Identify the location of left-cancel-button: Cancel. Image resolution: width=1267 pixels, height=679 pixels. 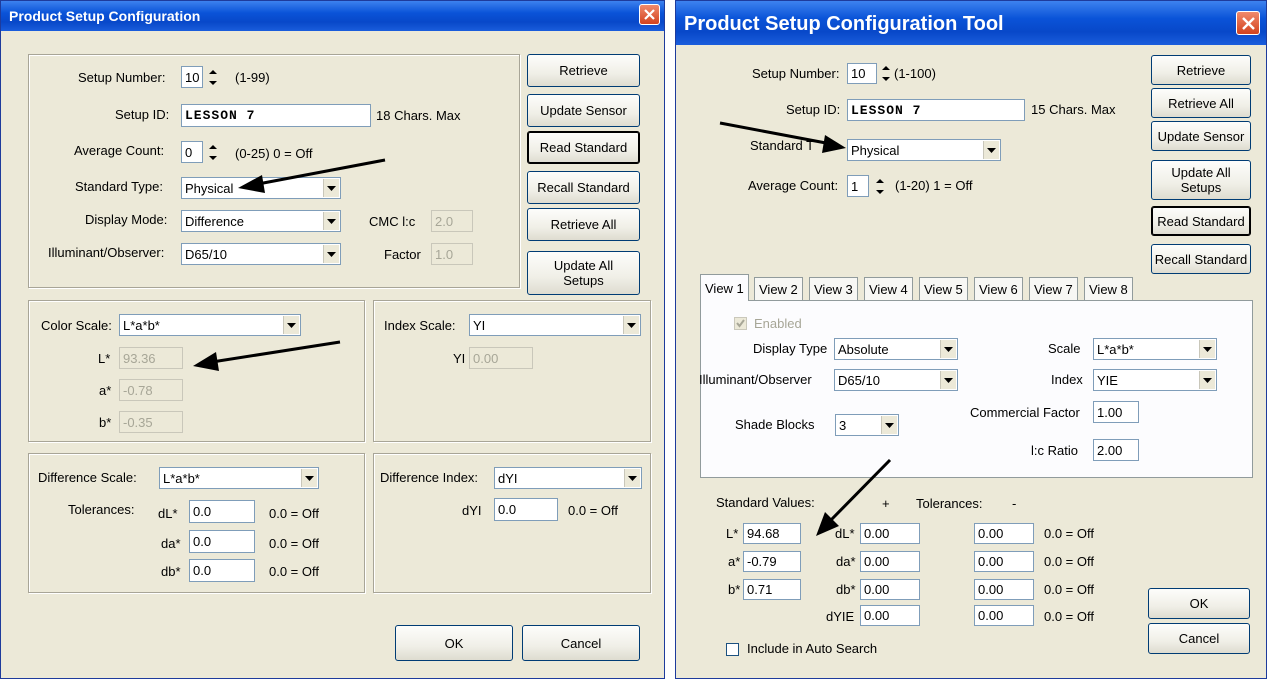
(581, 643).